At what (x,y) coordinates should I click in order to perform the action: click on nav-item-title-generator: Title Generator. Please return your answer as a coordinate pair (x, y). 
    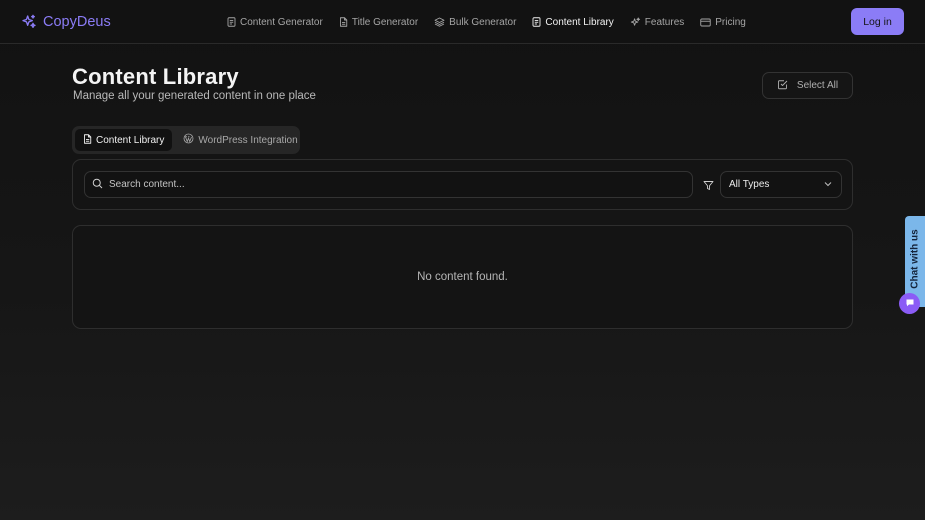
    Looking at the image, I should click on (378, 22).